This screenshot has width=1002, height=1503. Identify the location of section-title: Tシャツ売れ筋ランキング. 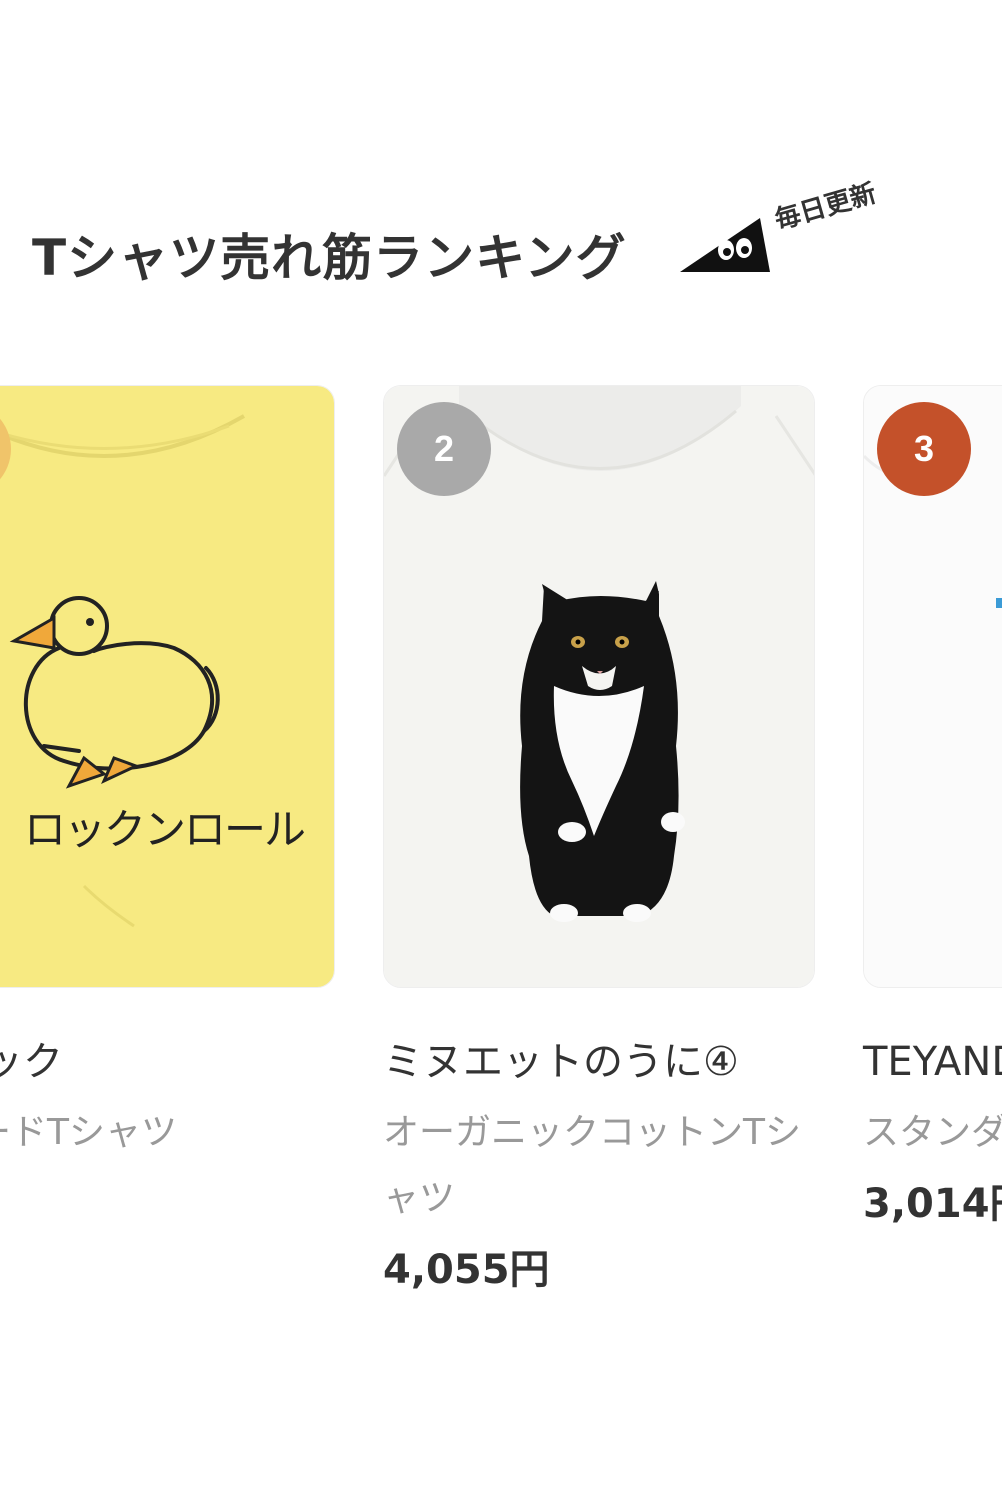
(329, 258).